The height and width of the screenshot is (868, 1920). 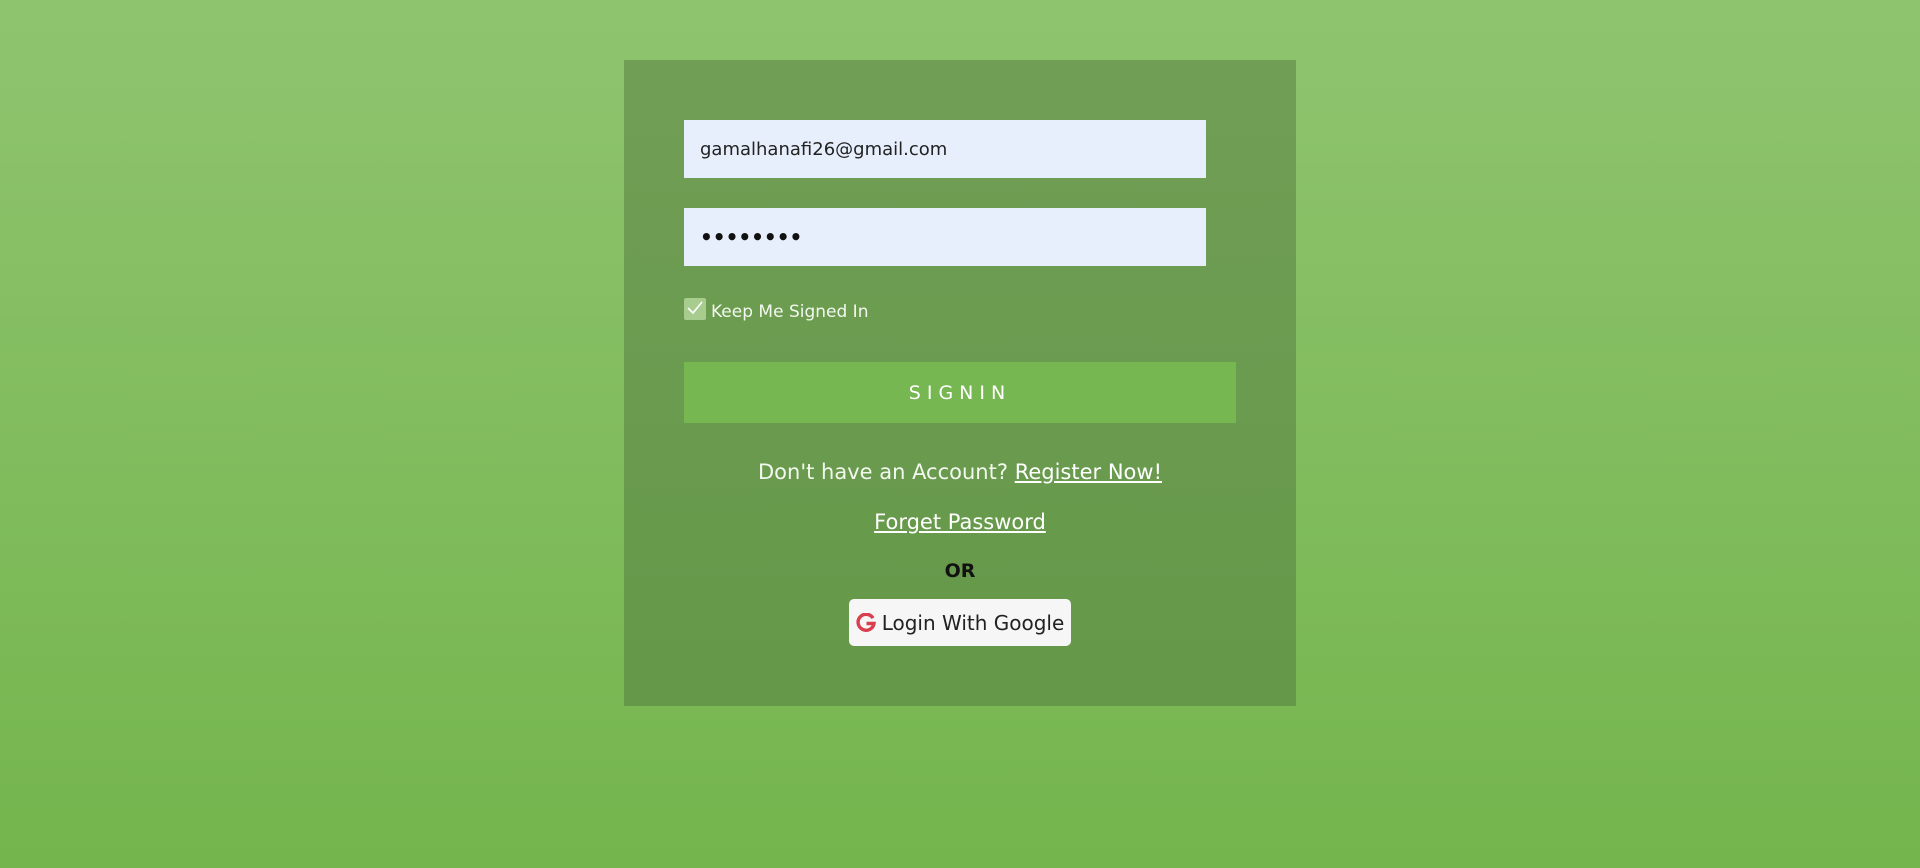 I want to click on email-field: gamalhanafi26@gmail.com, so click(x=945, y=149).